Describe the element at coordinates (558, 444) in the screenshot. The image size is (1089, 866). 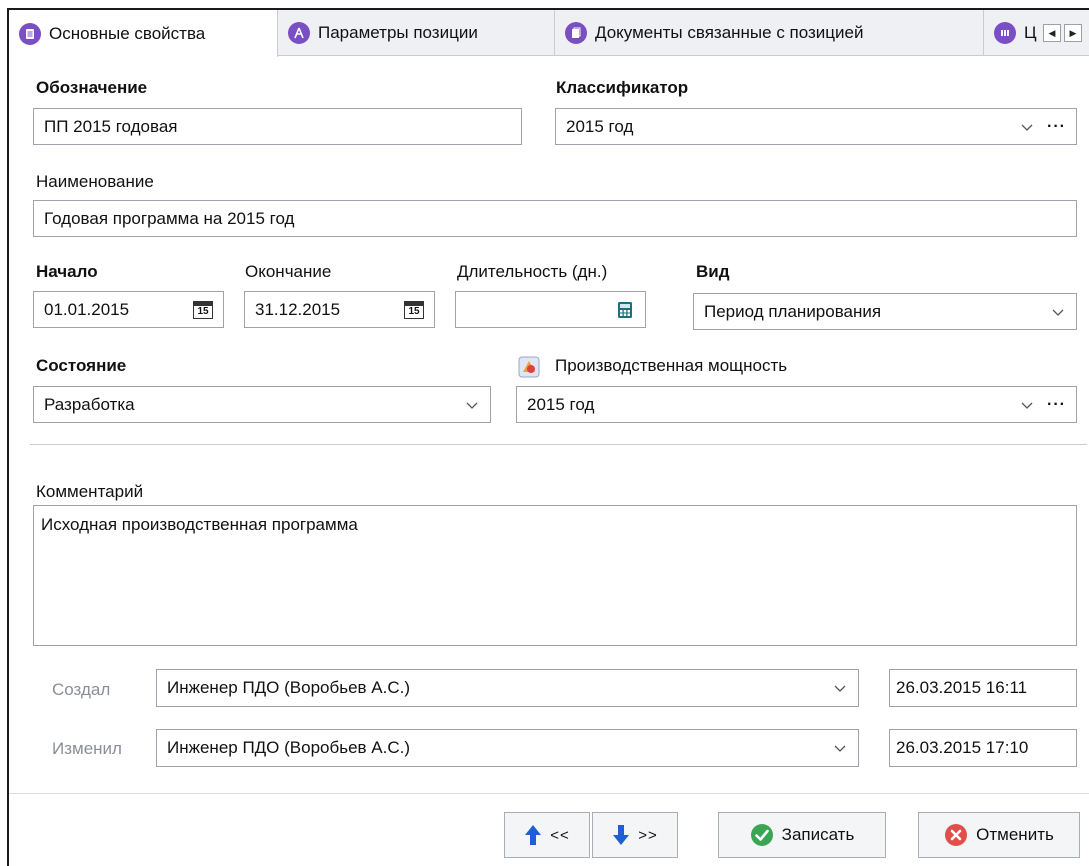
I see `section-divider` at that location.